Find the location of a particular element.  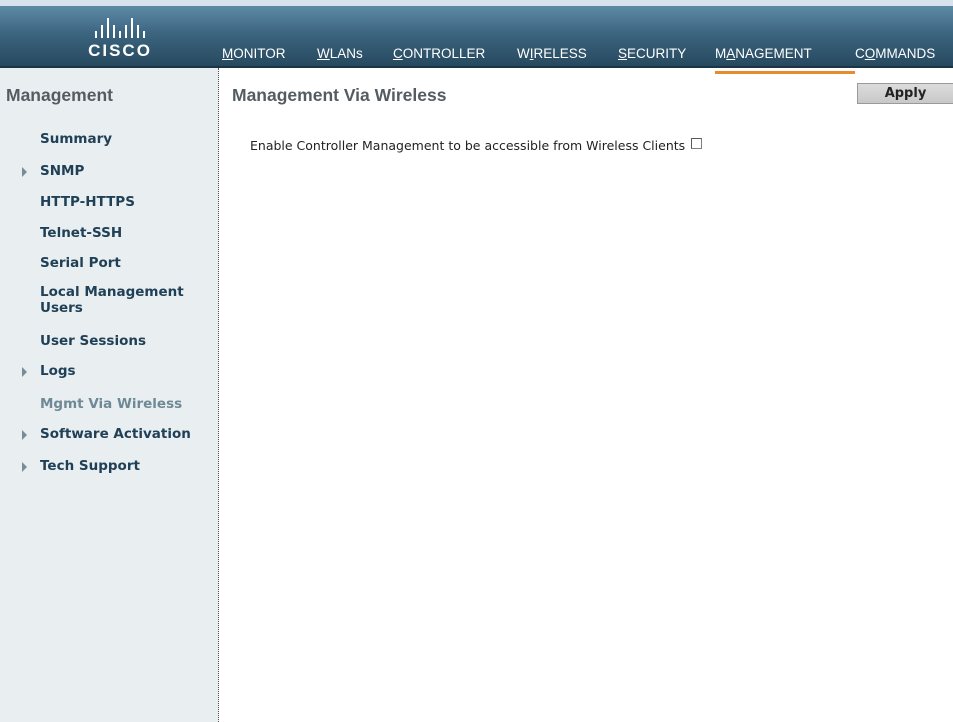

sidebar-item-summary: Summary is located at coordinates (67, 139).